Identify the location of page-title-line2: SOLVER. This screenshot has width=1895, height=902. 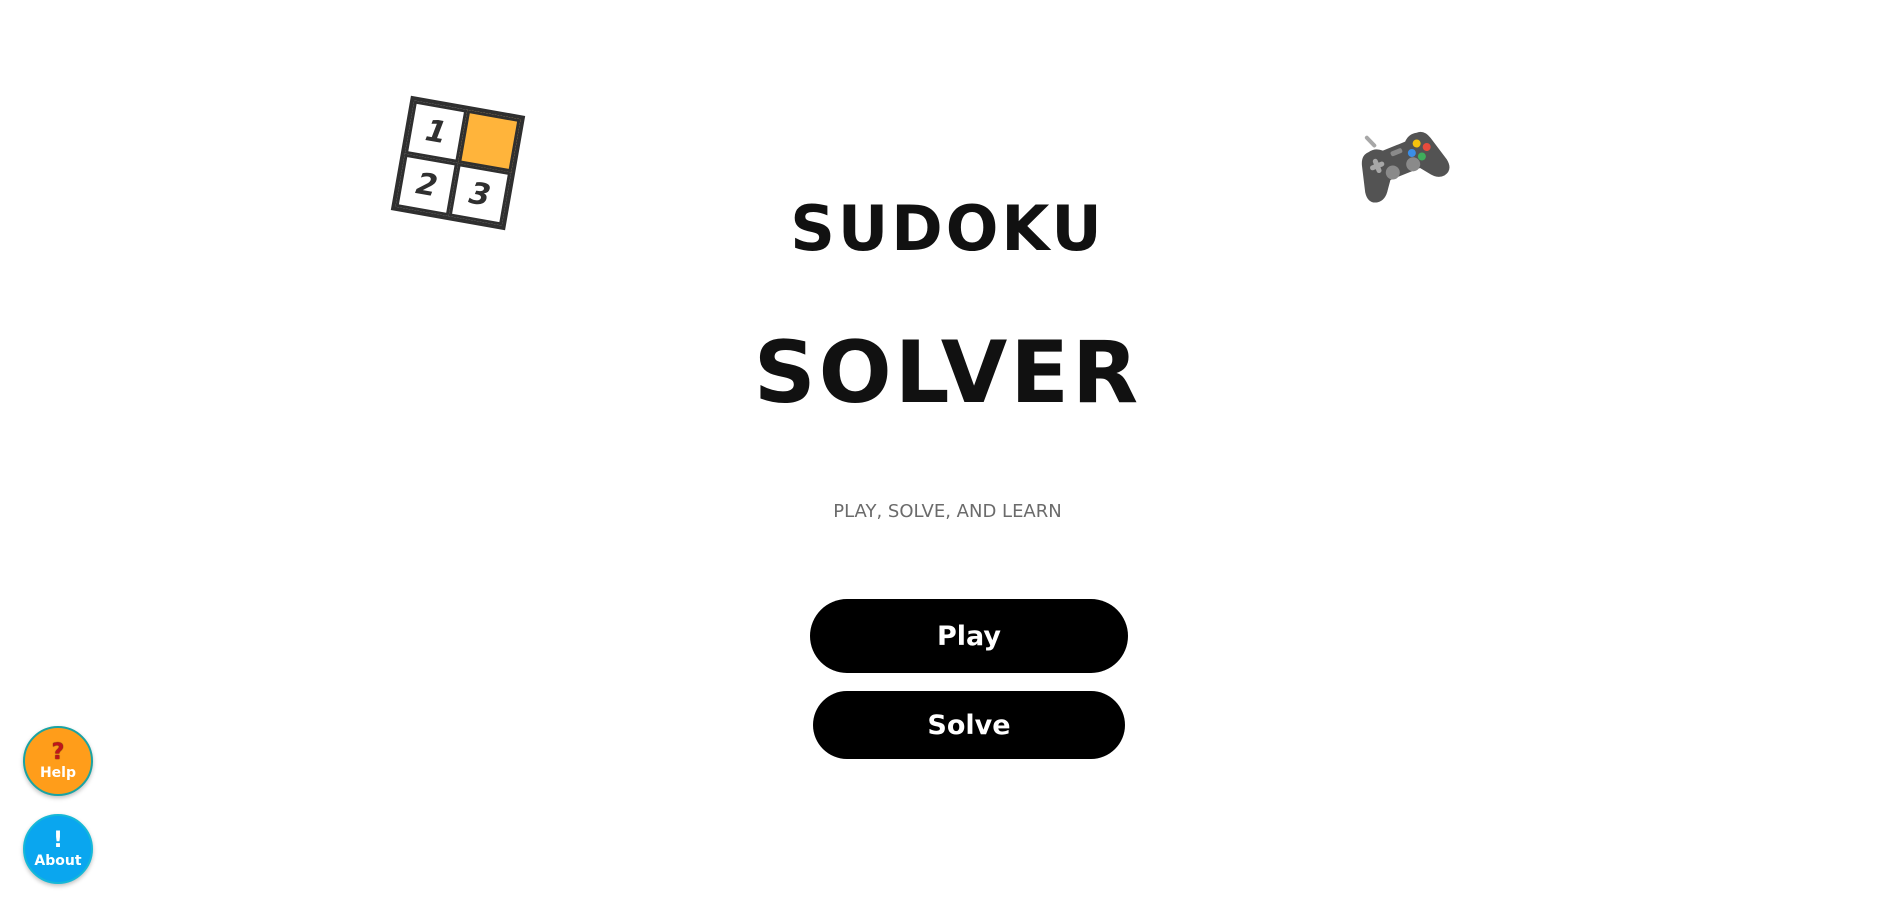
(947, 373).